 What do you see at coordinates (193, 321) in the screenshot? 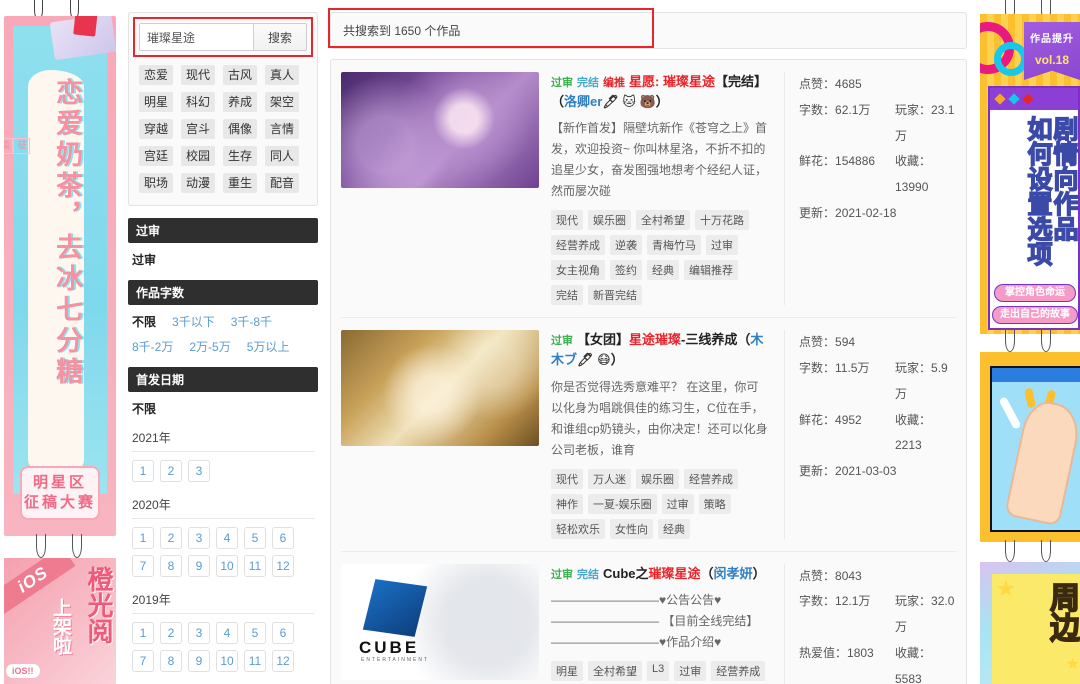
I see `filter-option-wordcount: 3千以下` at bounding box center [193, 321].